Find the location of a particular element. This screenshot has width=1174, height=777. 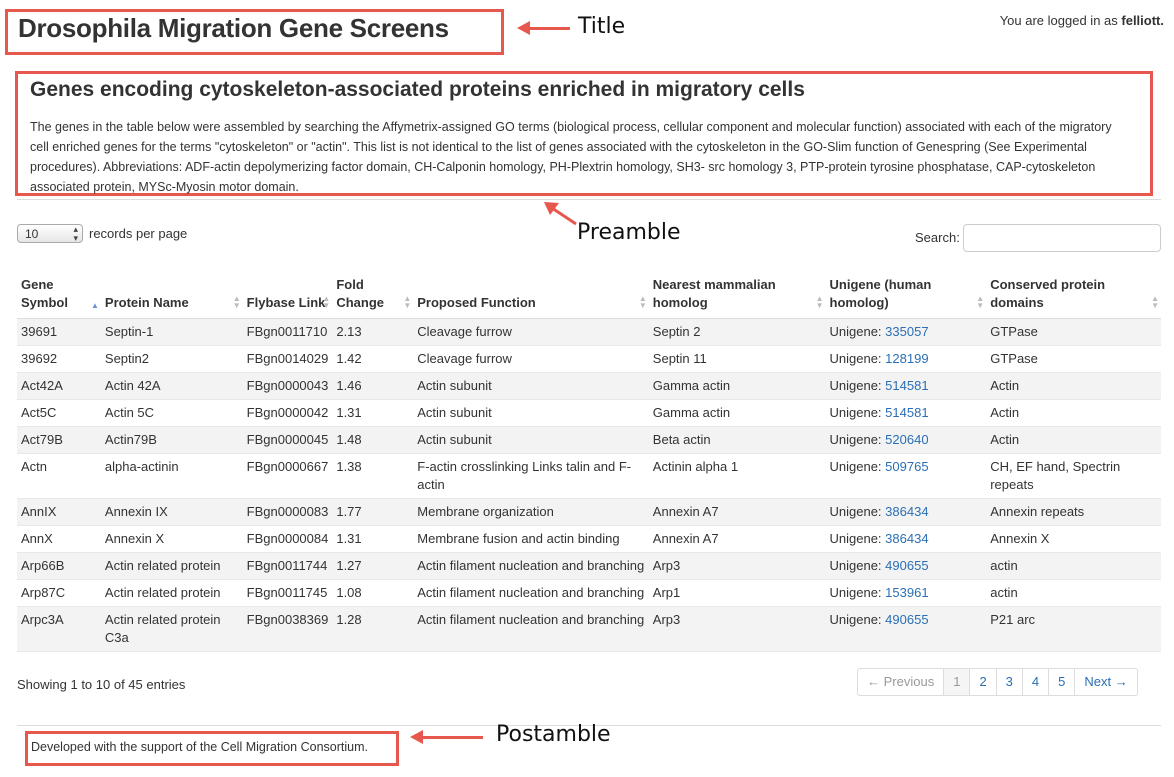

preamble-annotation-arrow is located at coordinates (560, 214).